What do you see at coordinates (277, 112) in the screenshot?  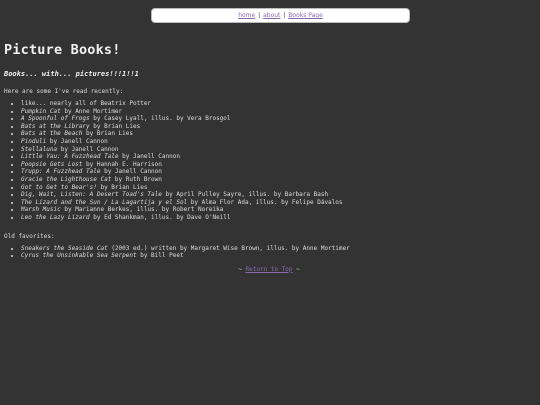 I see `book-list-item: Pumpkin Cat by Anne Mortimer` at bounding box center [277, 112].